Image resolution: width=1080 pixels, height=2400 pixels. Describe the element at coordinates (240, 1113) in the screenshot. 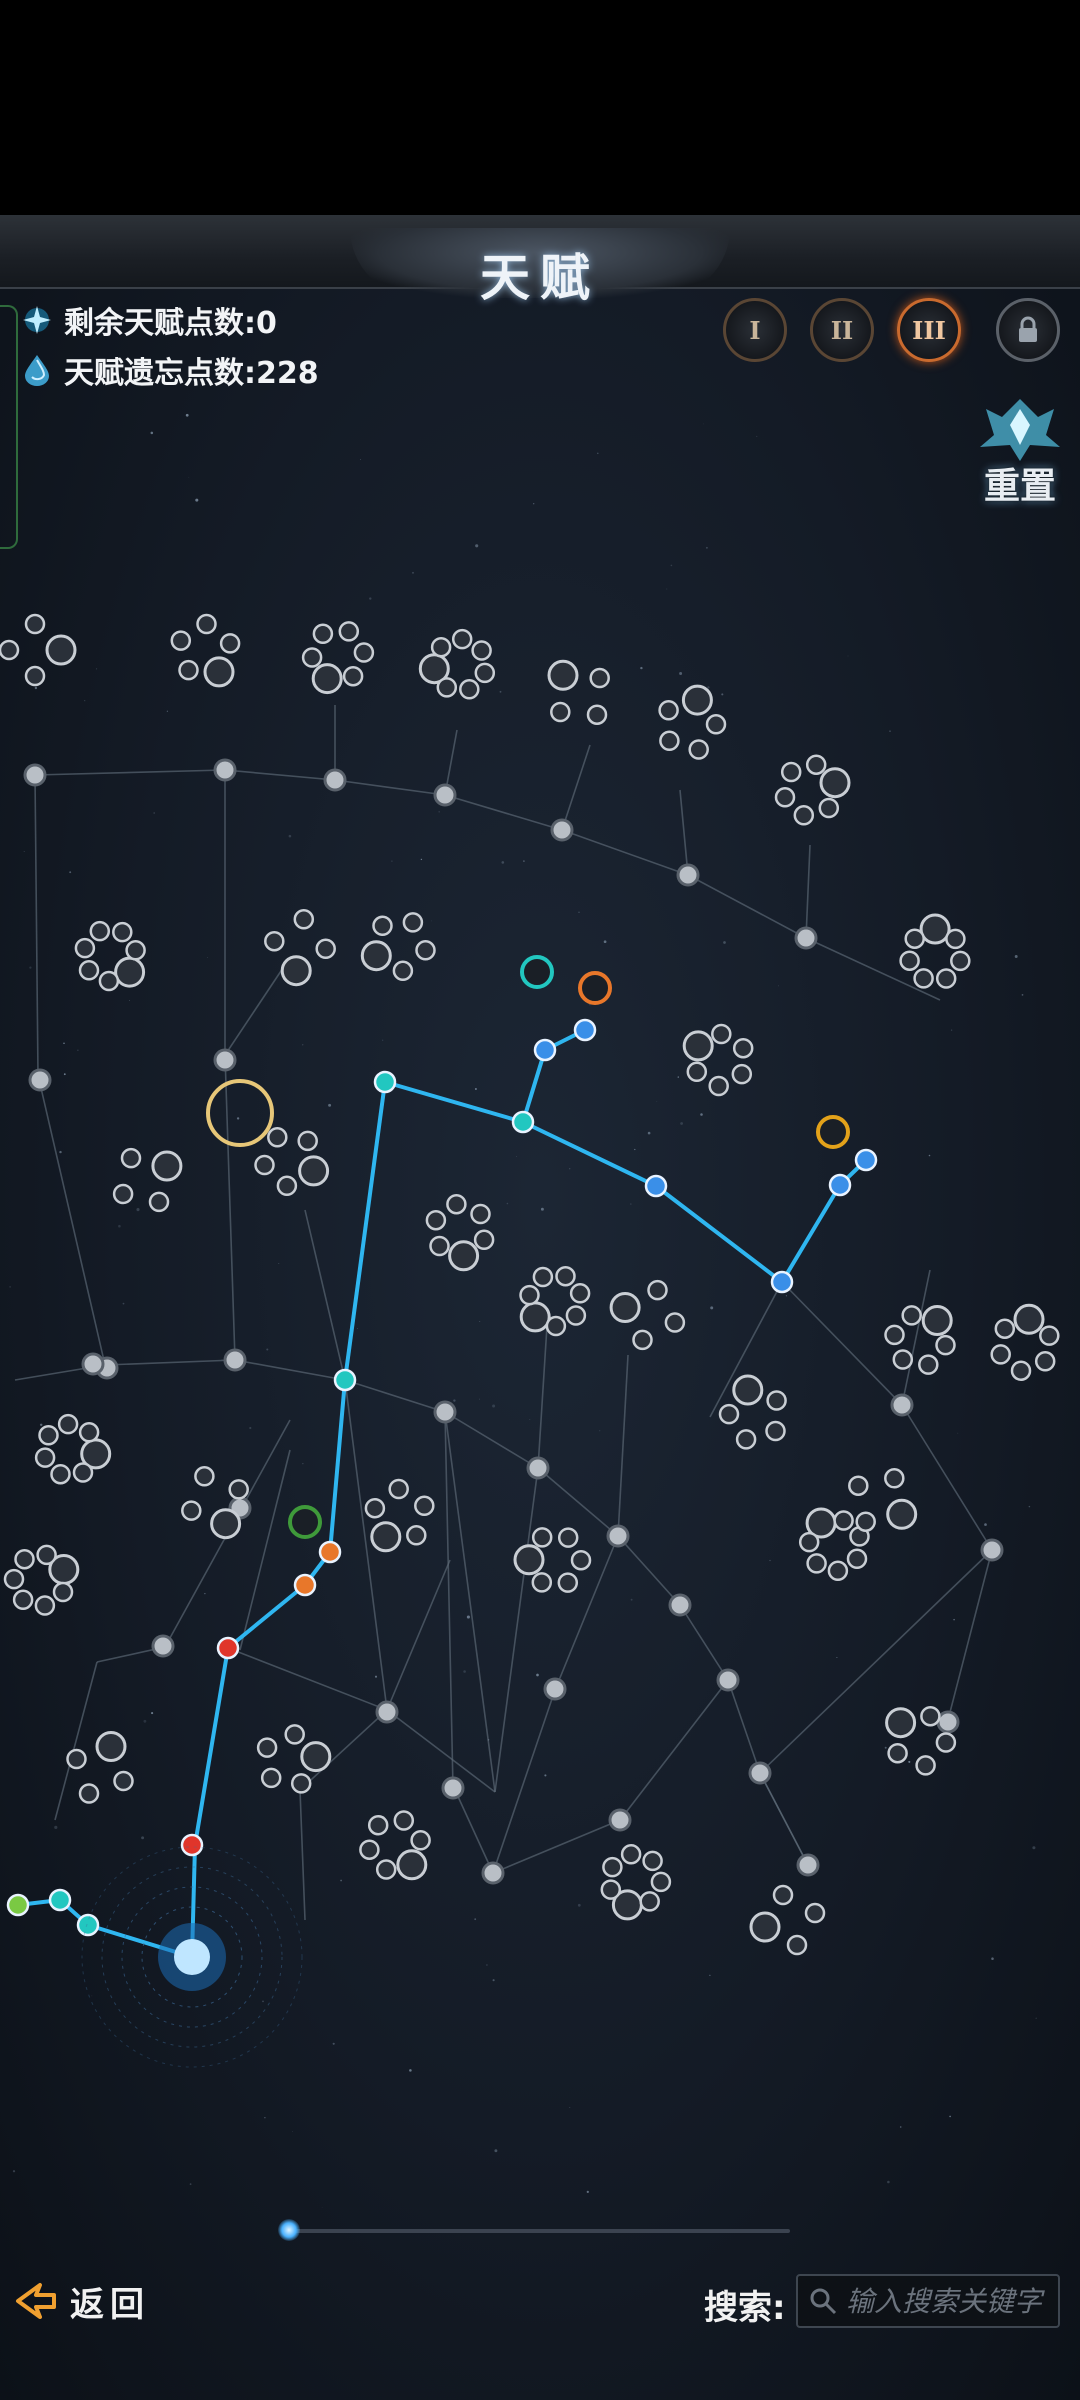

I see `selected-node-ring` at that location.